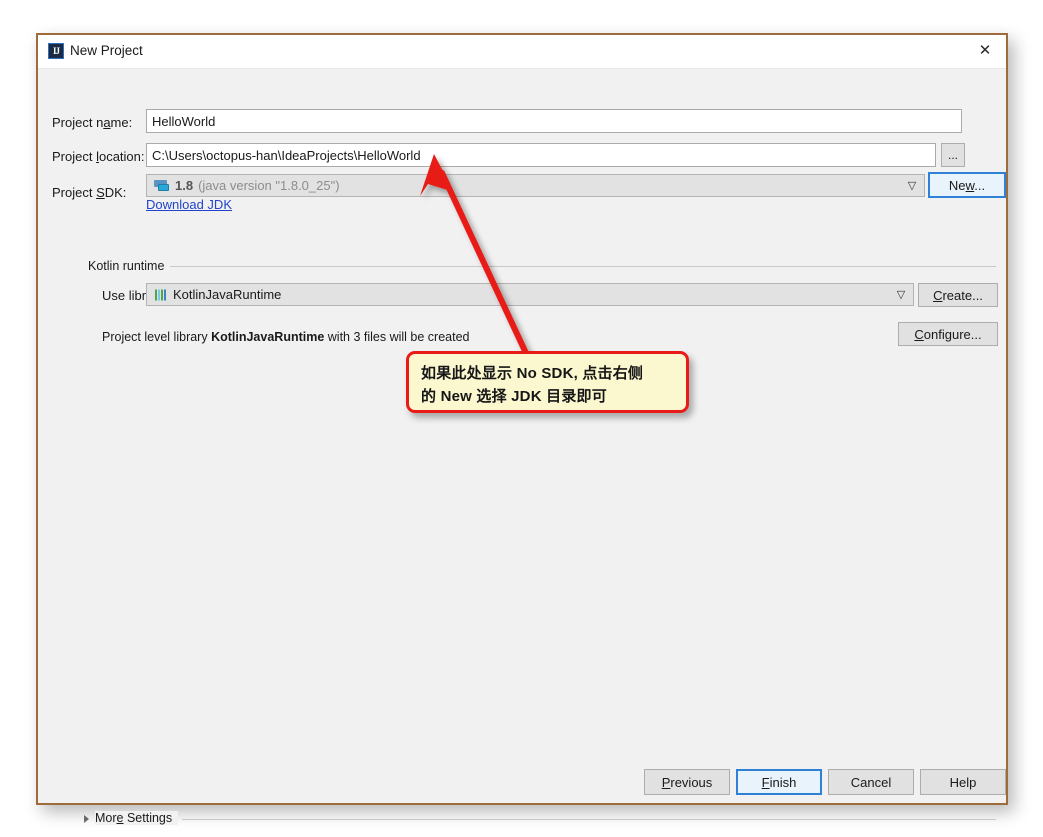 The image size is (1043, 837). I want to click on title-bar: IJ New Project ✕, so click(522, 52).